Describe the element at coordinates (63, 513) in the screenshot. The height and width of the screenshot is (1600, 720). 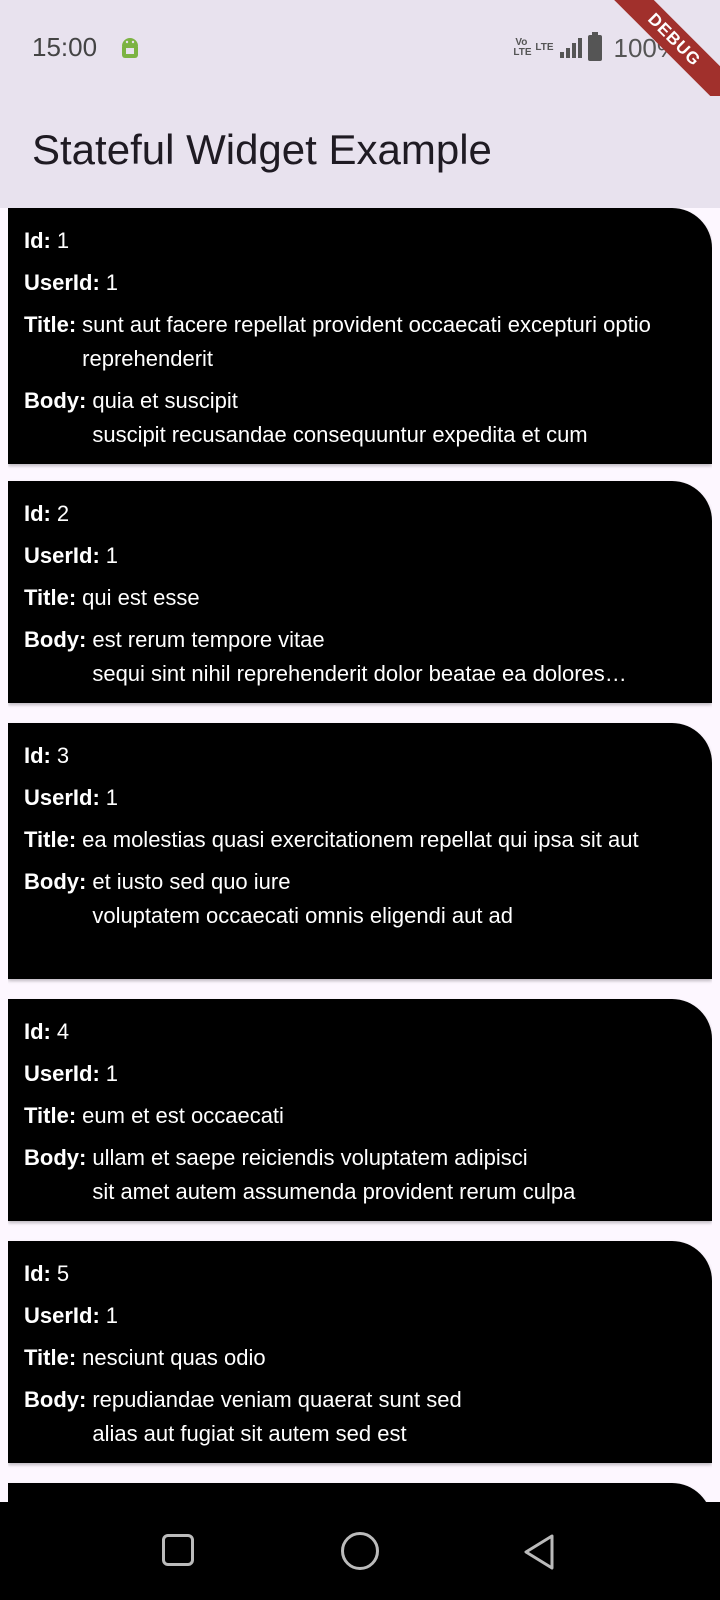
I see `post-id: 2` at that location.